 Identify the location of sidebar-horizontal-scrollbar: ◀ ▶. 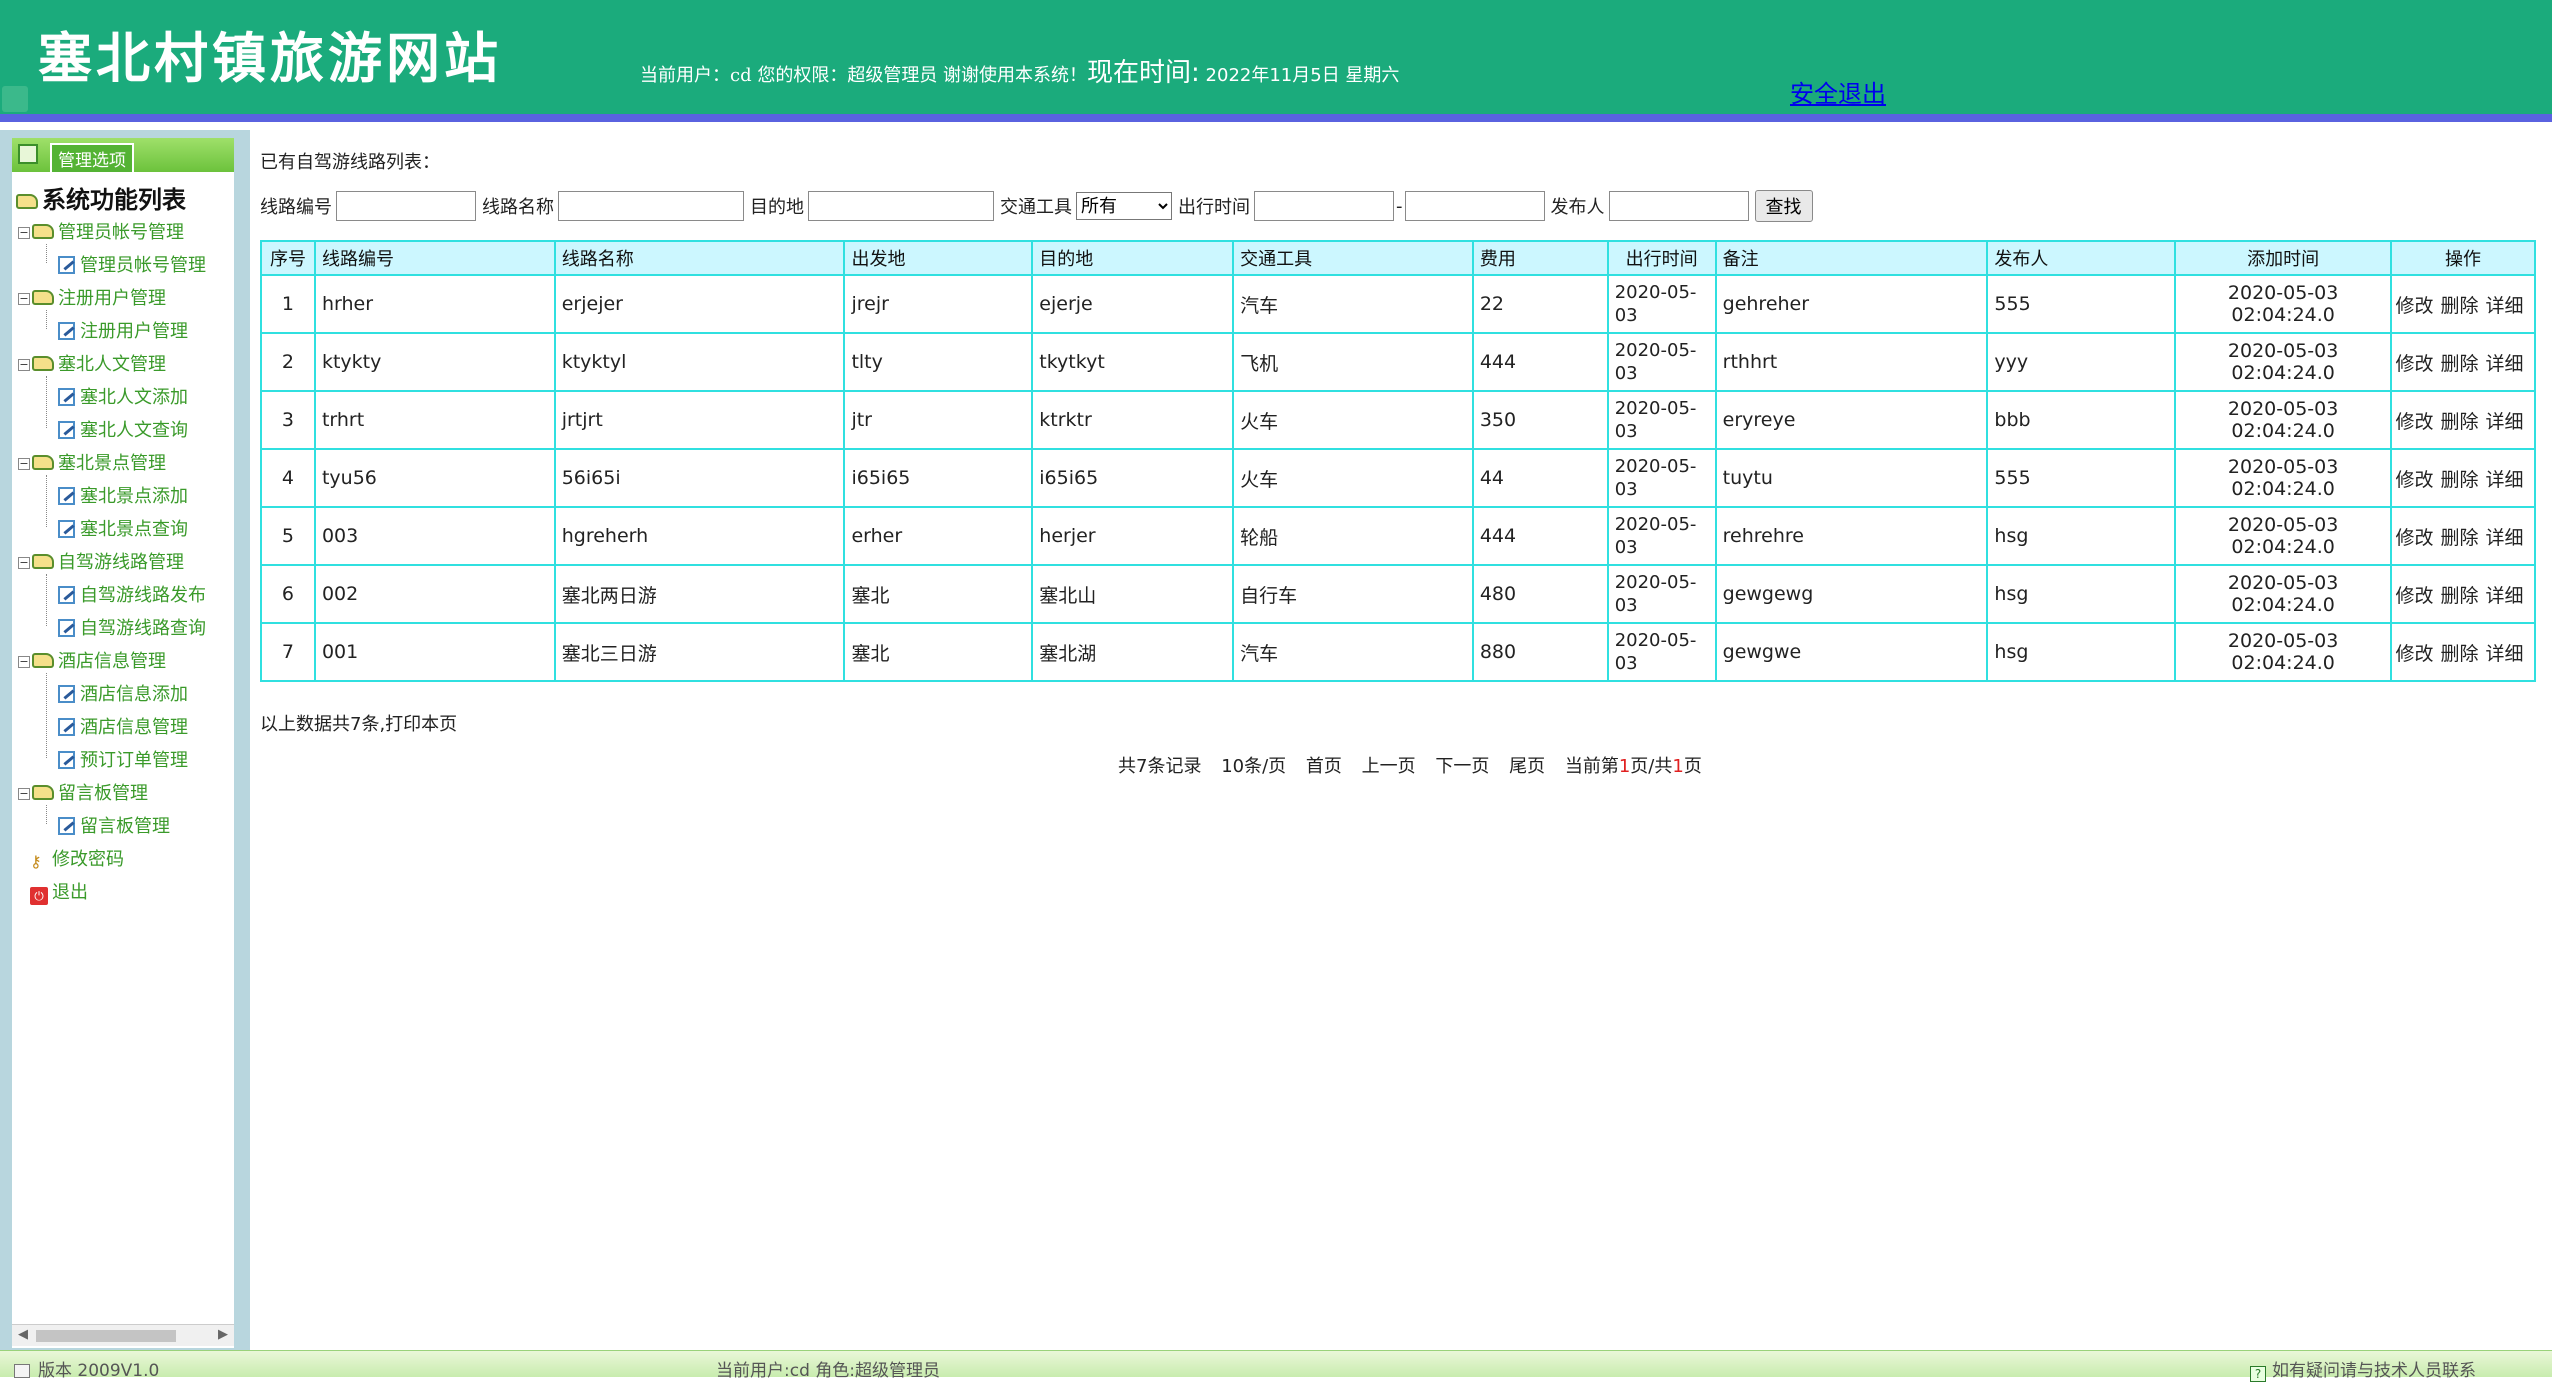
(123, 1335).